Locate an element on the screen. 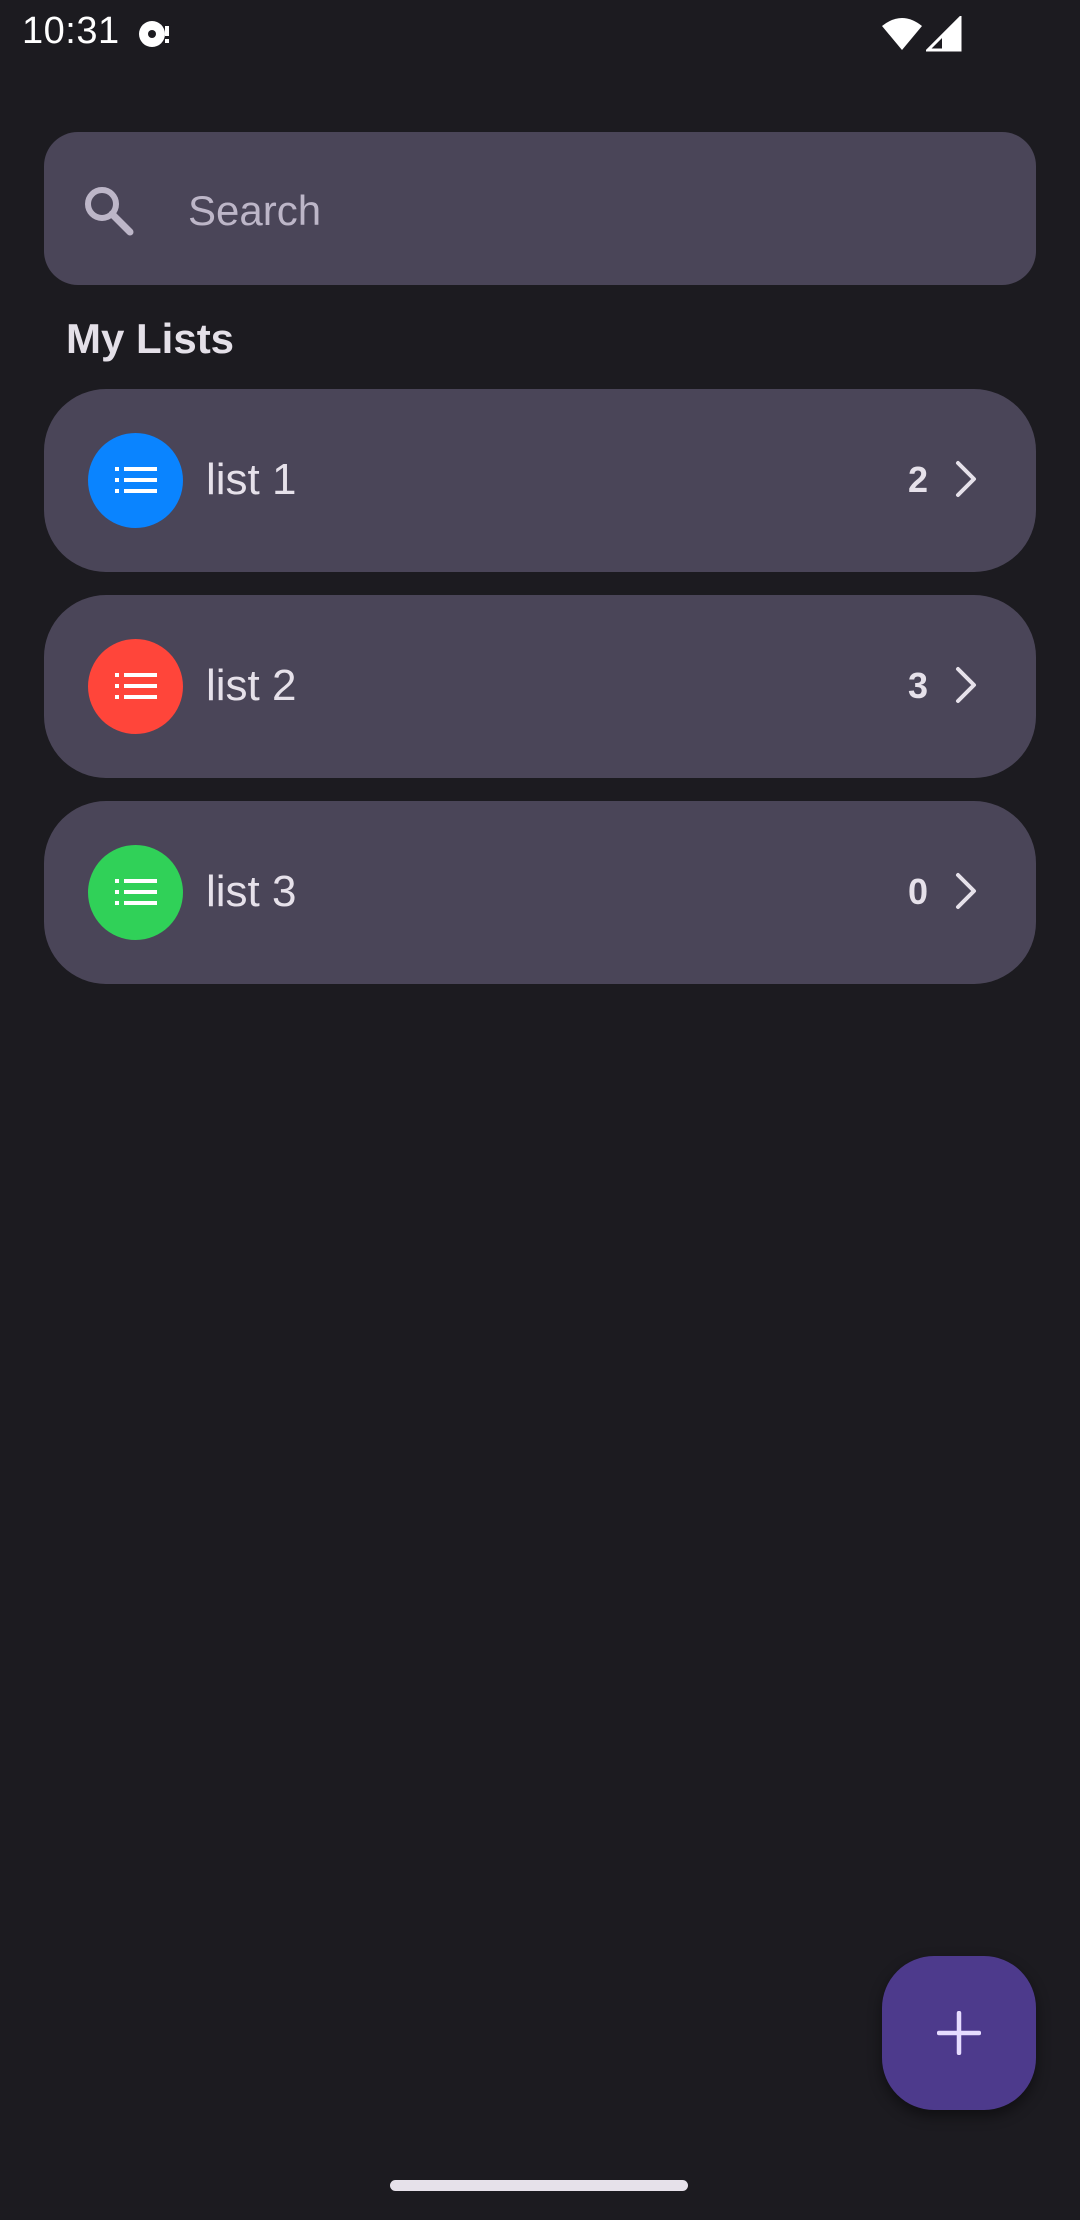  list-name: list 1 is located at coordinates (251, 479).